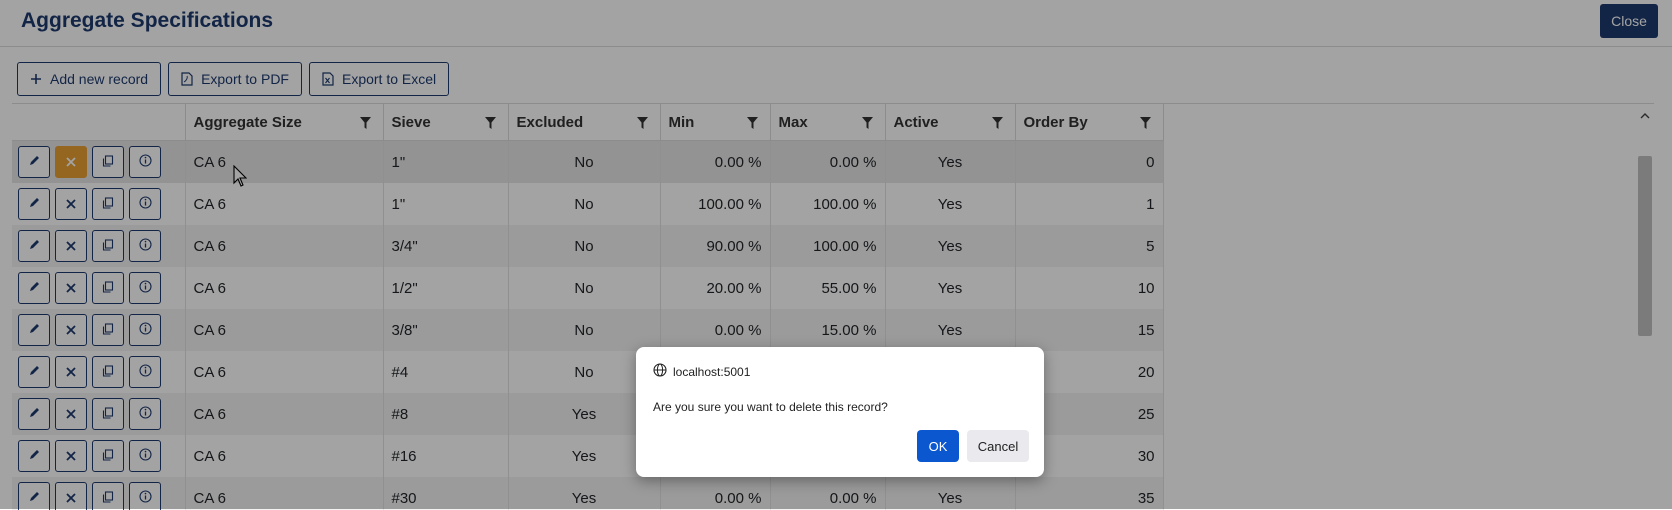 This screenshot has height=510, width=1672. What do you see at coordinates (998, 446) in the screenshot?
I see `cancel-button: Cancel` at bounding box center [998, 446].